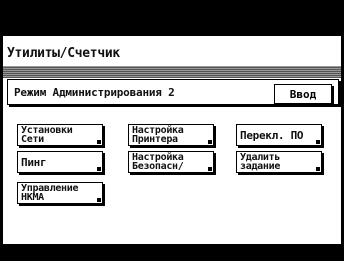  What do you see at coordinates (32, 139) in the screenshot?
I see `network-settings-line2: Сети` at bounding box center [32, 139].